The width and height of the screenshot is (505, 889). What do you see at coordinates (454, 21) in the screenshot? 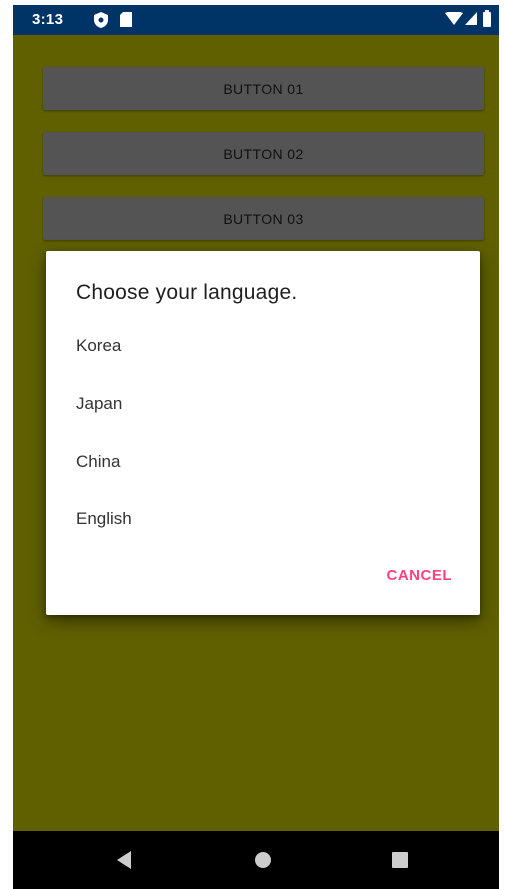
I see `wifi-icon` at bounding box center [454, 21].